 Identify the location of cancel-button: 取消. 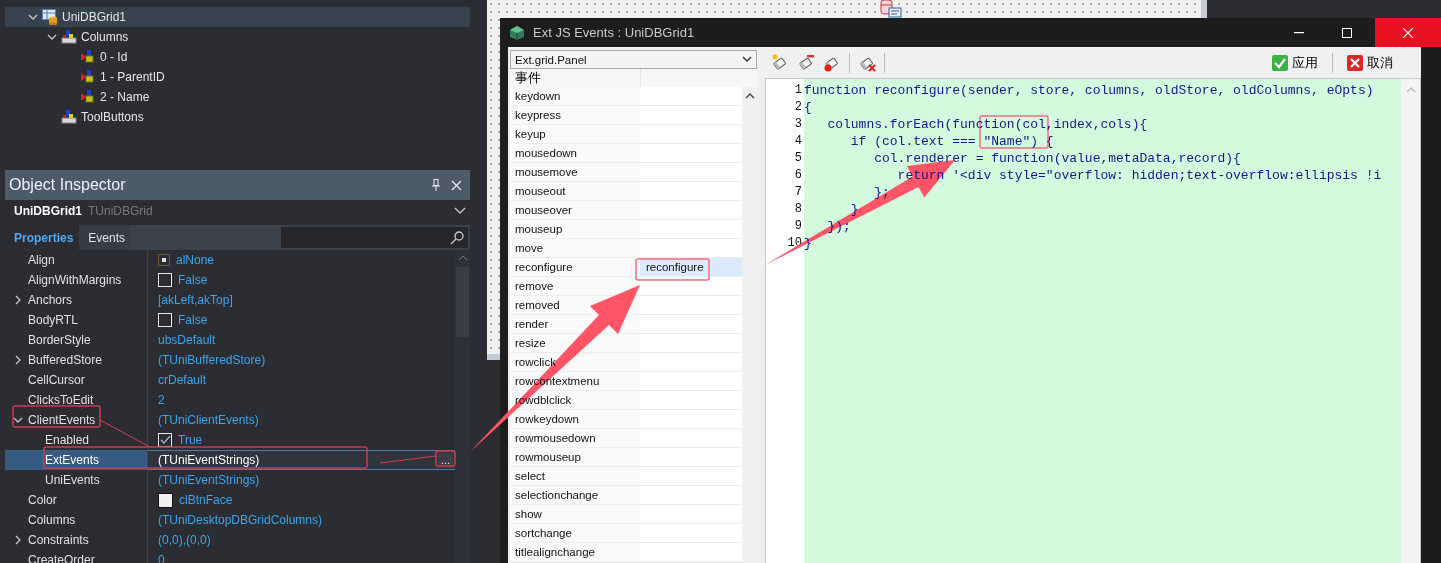
(1370, 63).